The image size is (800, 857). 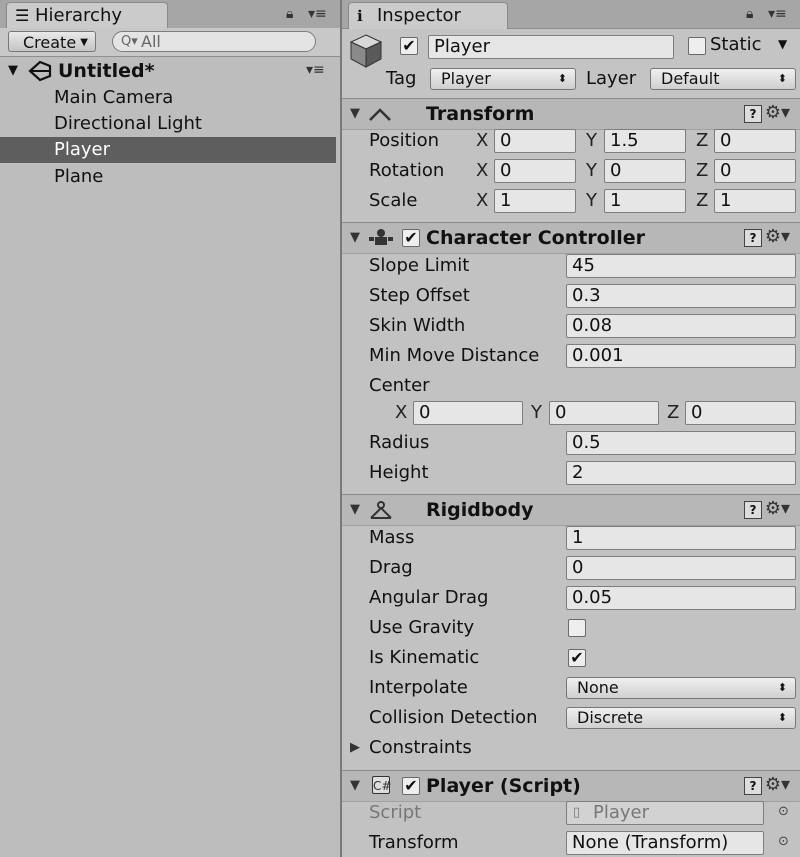 What do you see at coordinates (468, 413) in the screenshot?
I see `center-x-field: 0` at bounding box center [468, 413].